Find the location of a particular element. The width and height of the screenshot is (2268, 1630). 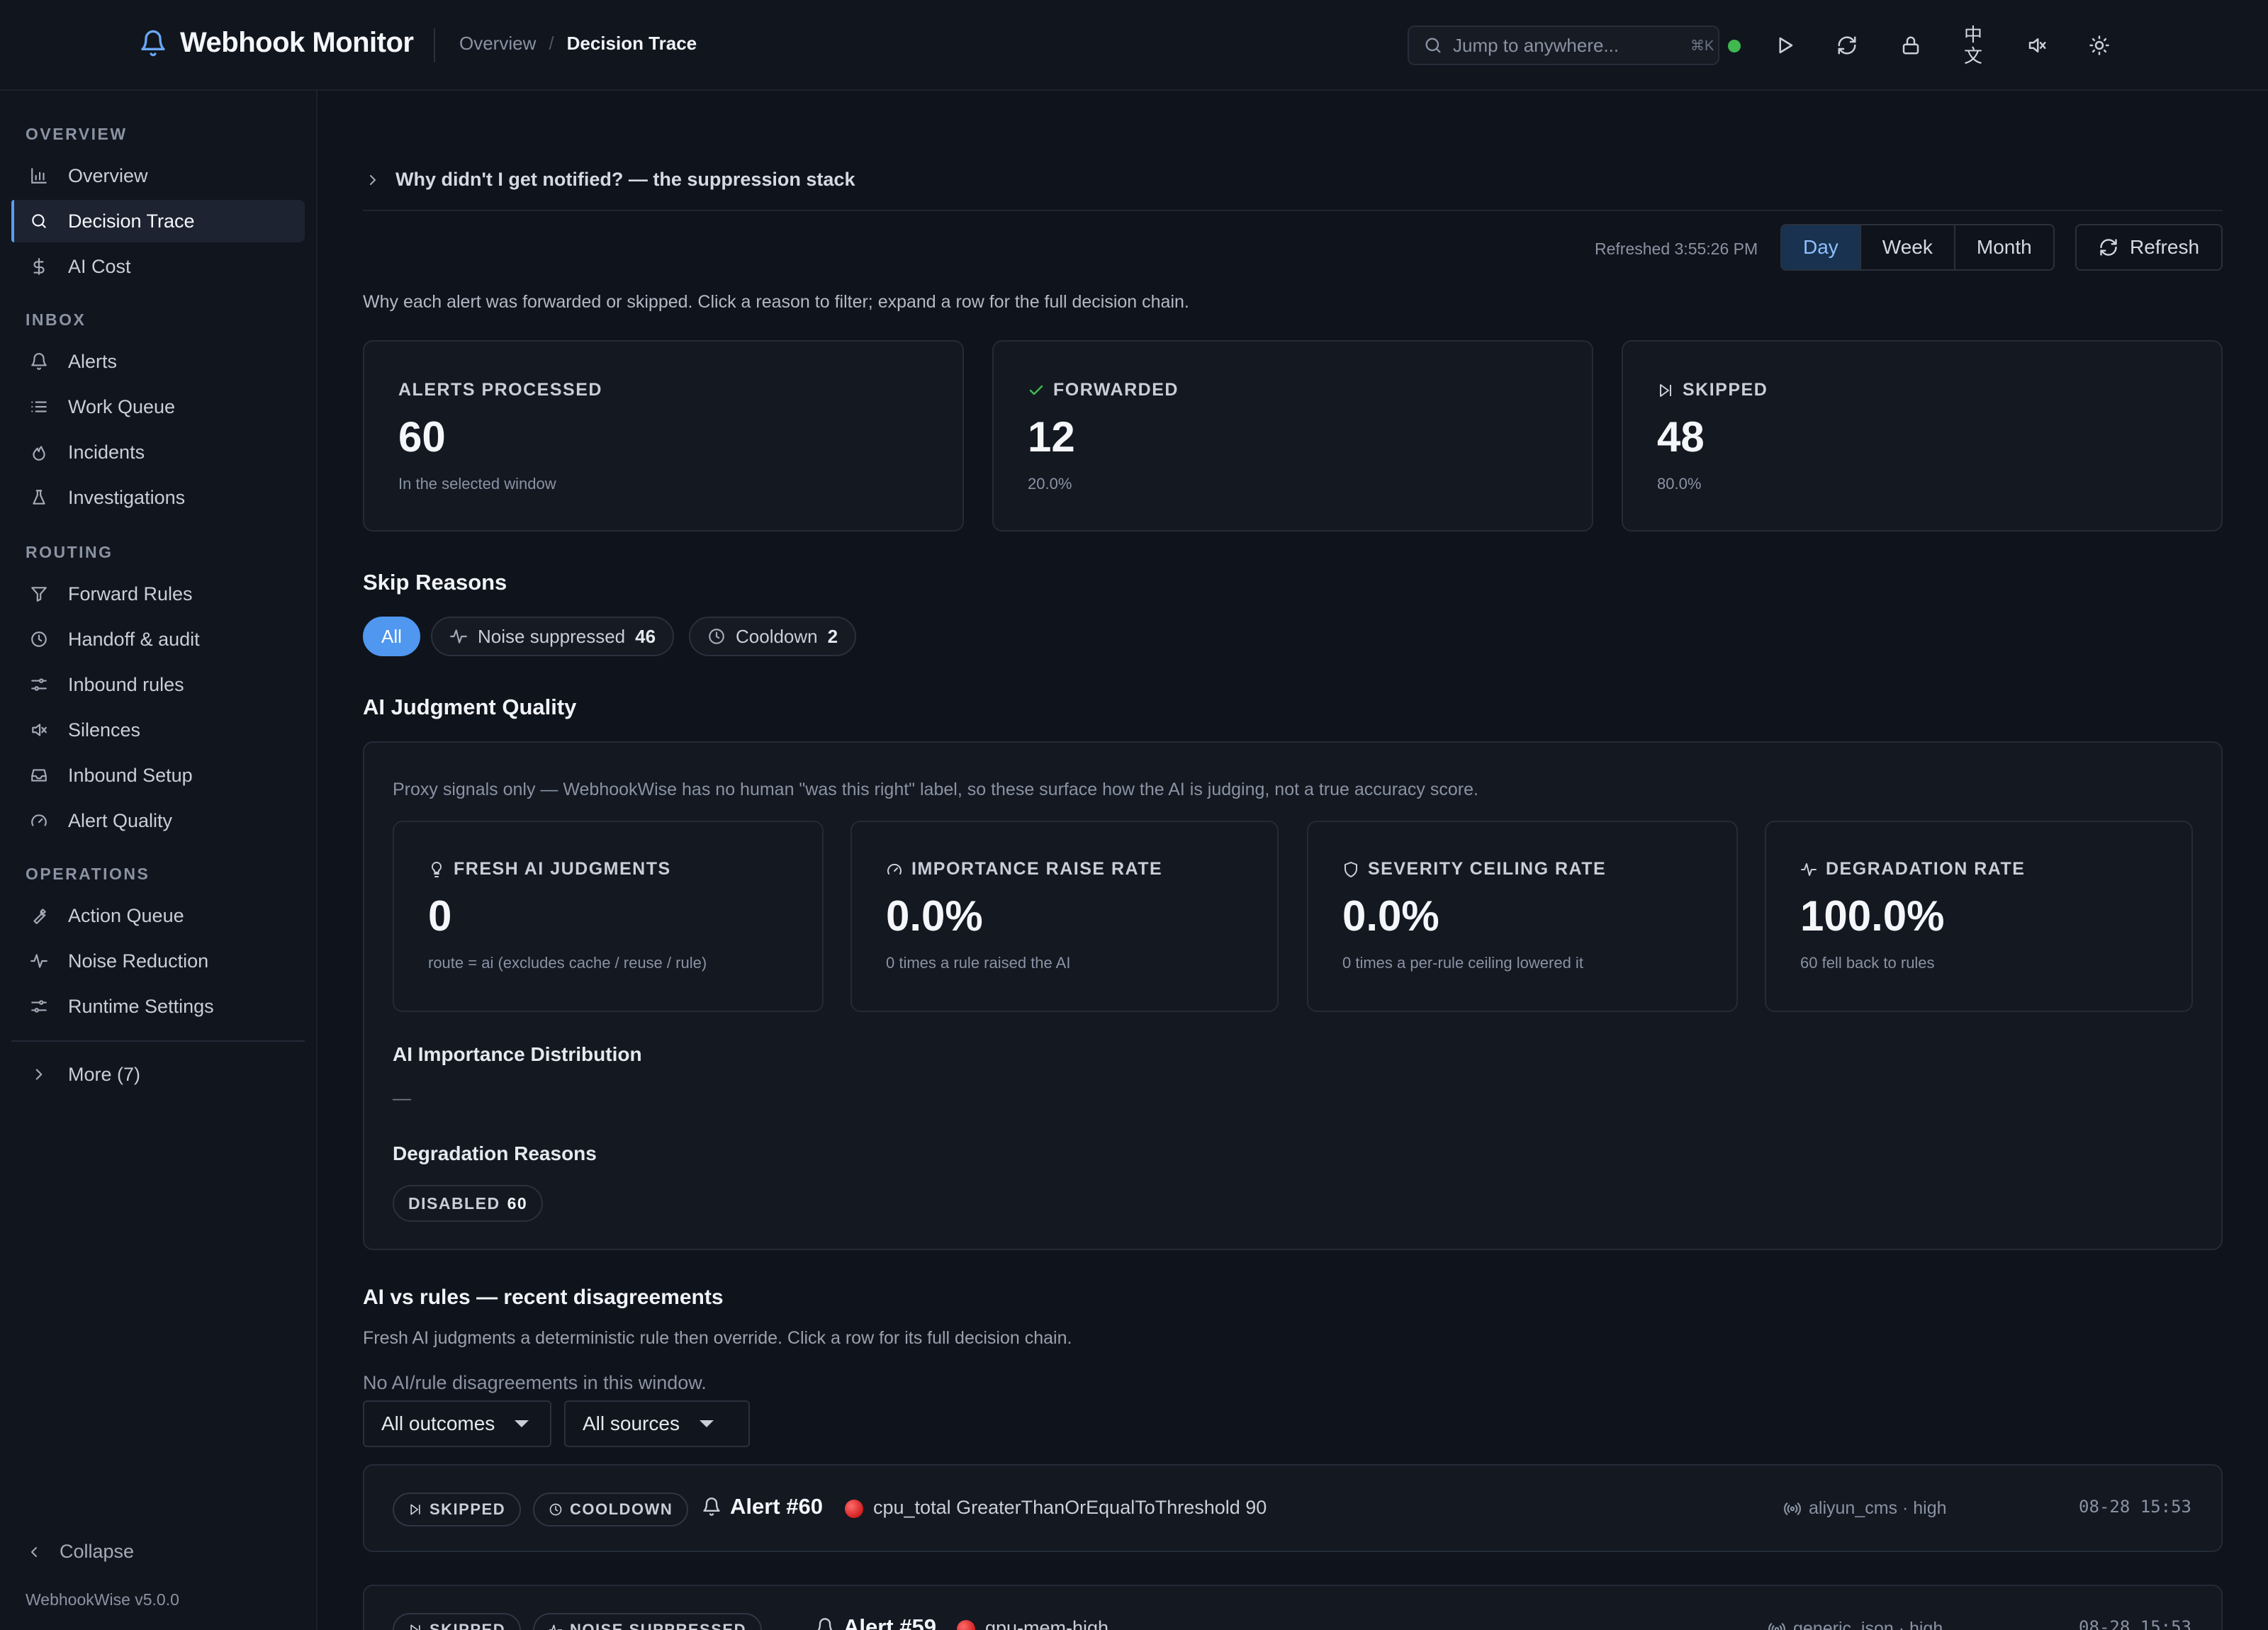

refresh-button: Refresh is located at coordinates (2149, 248).